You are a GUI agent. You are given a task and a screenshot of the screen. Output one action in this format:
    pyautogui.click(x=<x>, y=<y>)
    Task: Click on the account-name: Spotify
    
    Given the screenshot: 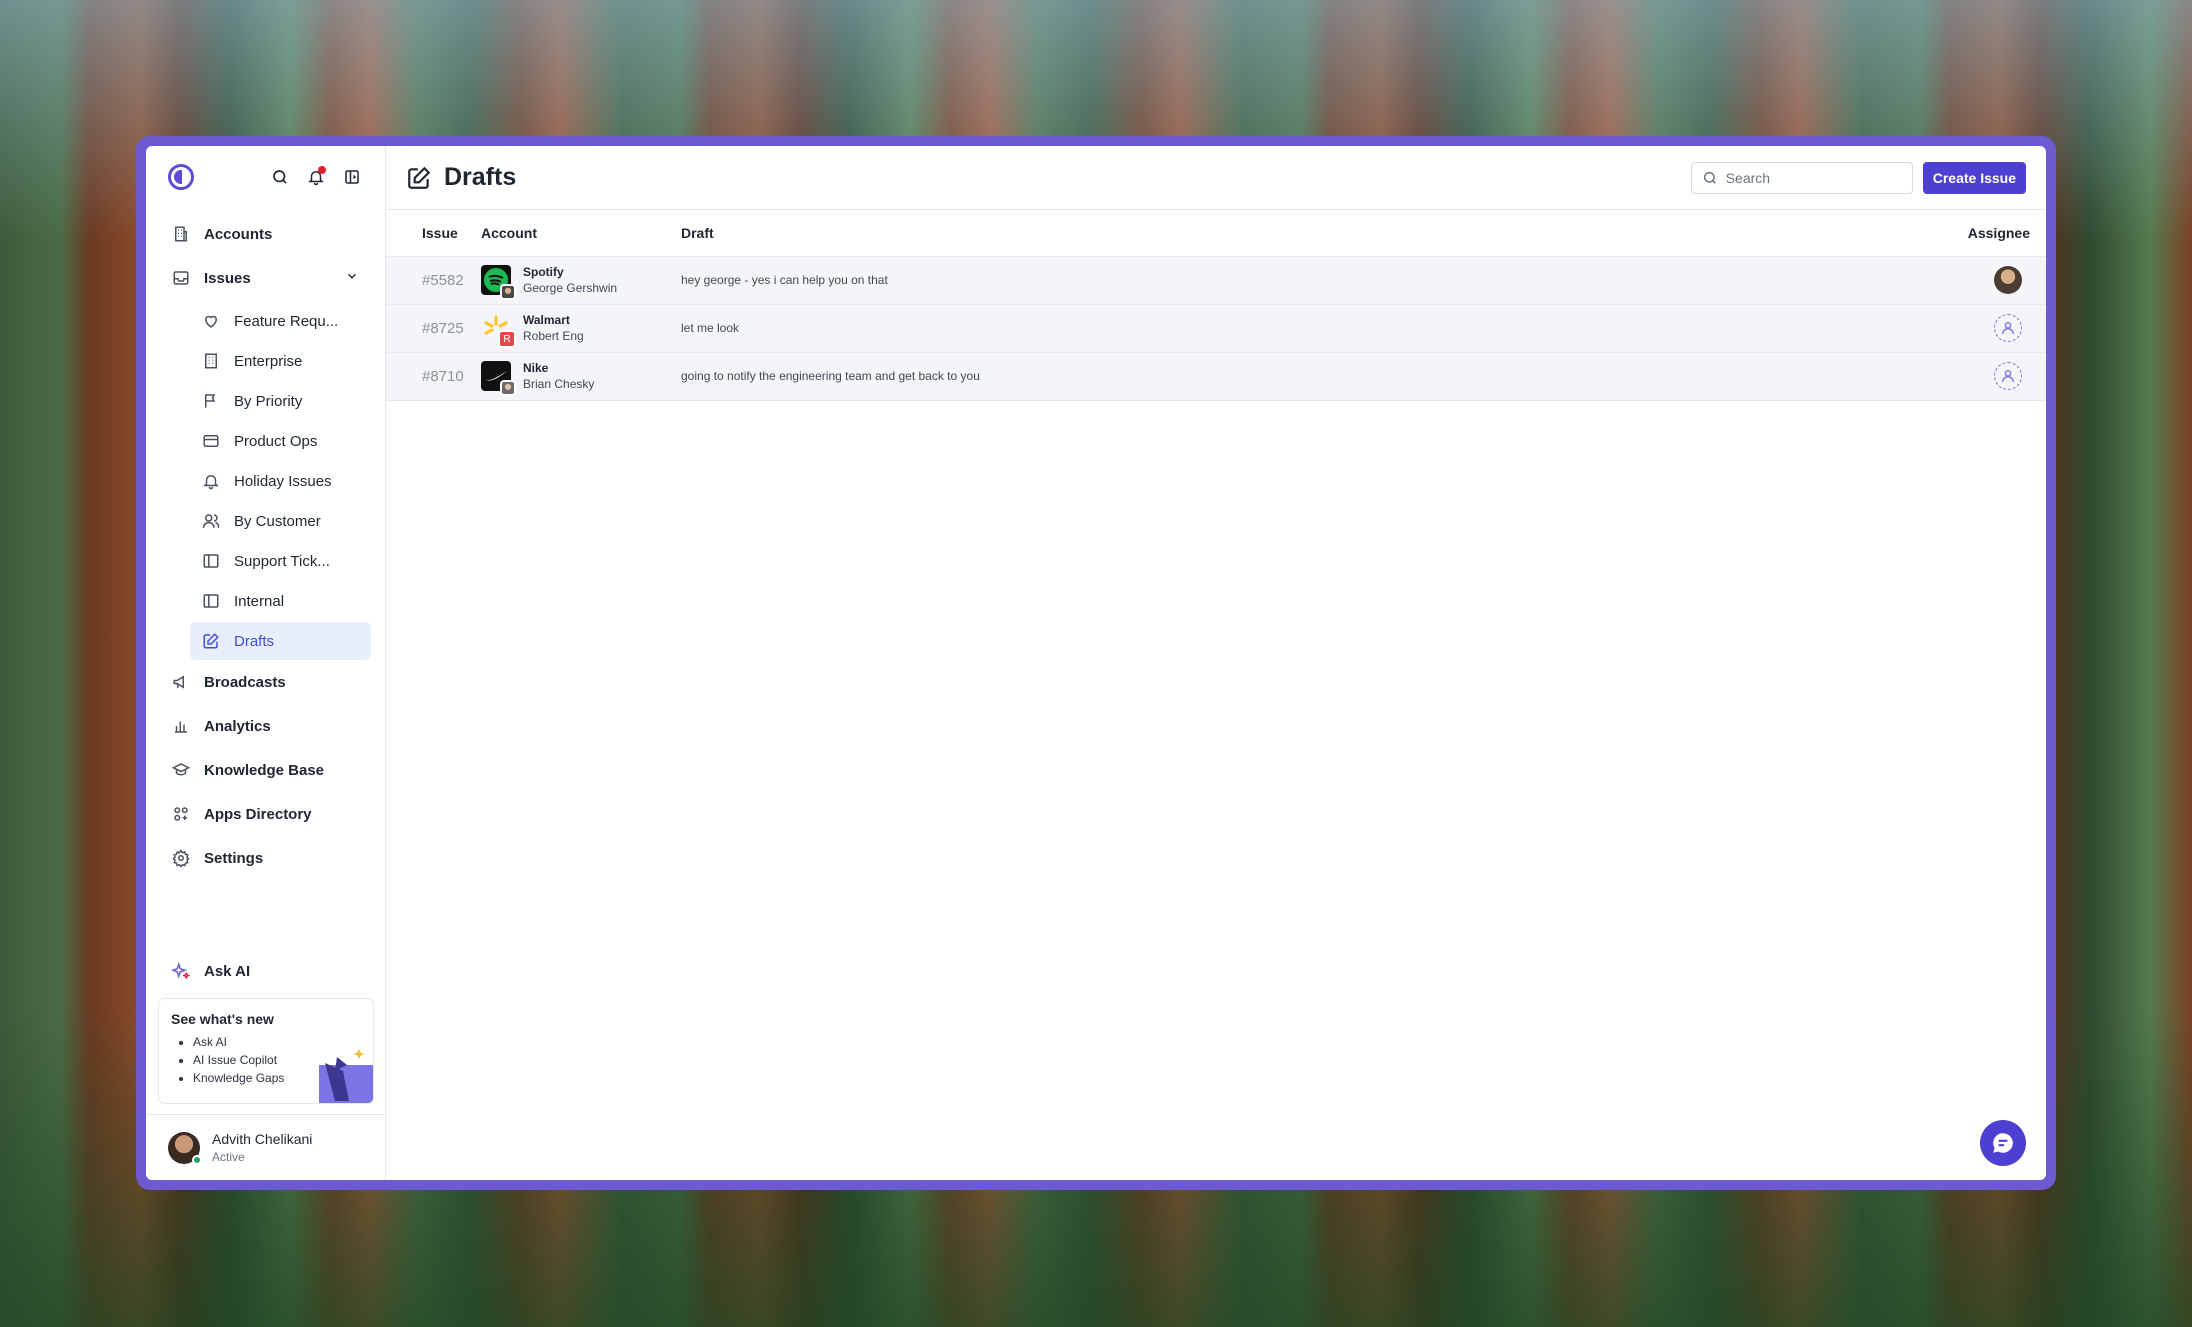 What is the action you would take?
    pyautogui.click(x=543, y=272)
    